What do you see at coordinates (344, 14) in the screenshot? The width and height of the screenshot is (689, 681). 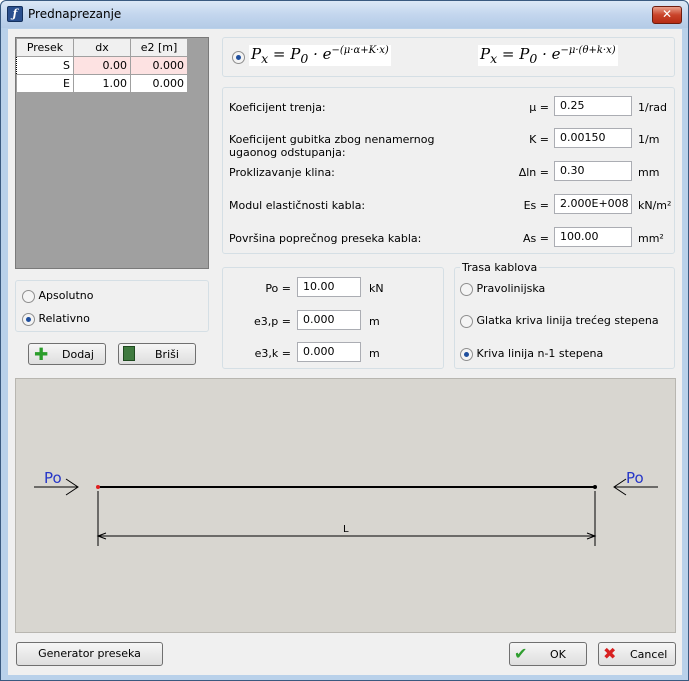 I see `title-bar: ƒ Prednaprezanje ✕` at bounding box center [344, 14].